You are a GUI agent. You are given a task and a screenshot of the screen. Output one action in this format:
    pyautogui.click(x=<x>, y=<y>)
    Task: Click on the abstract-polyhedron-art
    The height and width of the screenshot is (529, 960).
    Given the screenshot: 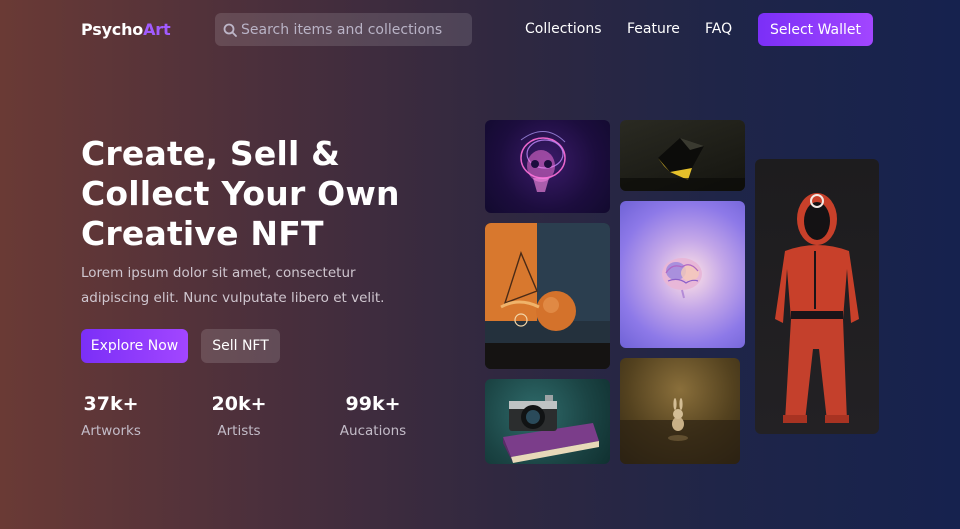 What is the action you would take?
    pyautogui.click(x=682, y=155)
    